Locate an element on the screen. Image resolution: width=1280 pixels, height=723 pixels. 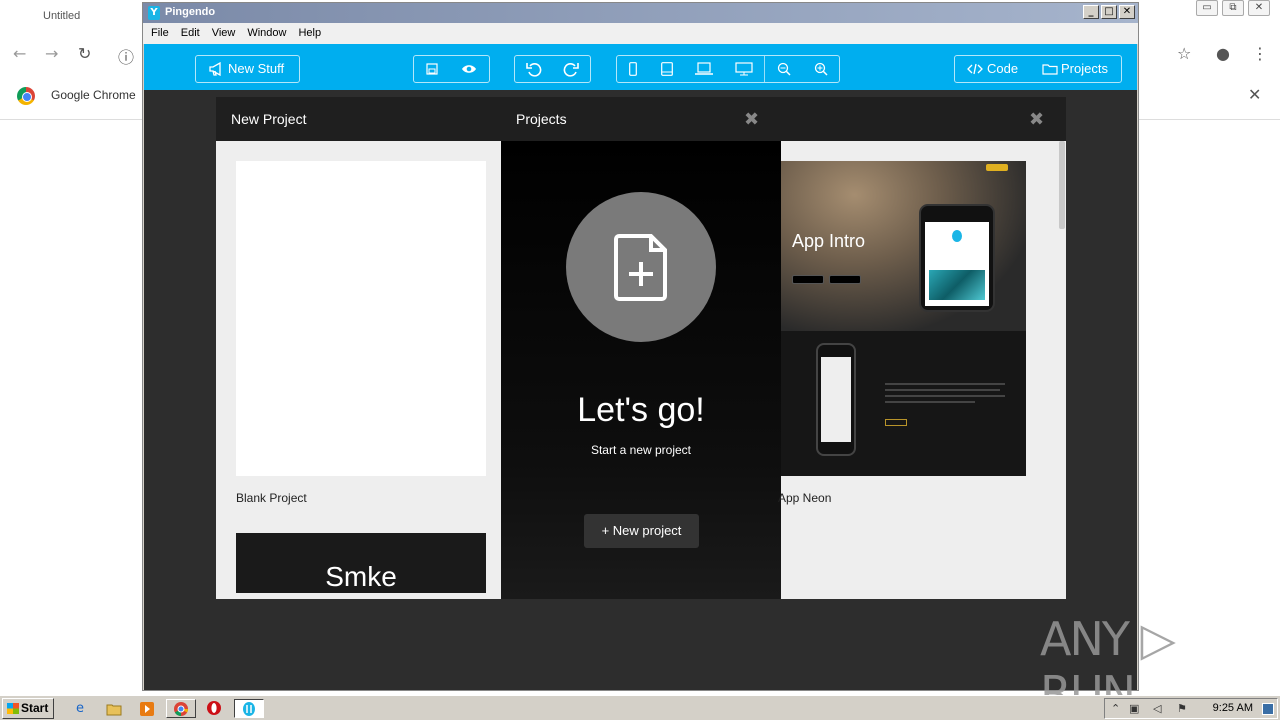
zoom-in-icon is located at coordinates (821, 69).